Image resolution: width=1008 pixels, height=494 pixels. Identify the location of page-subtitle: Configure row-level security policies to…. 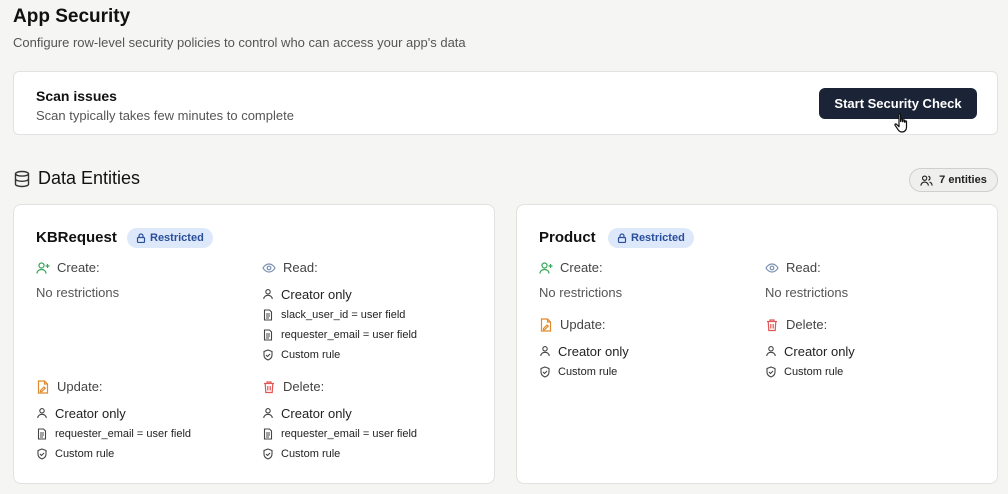
(239, 42).